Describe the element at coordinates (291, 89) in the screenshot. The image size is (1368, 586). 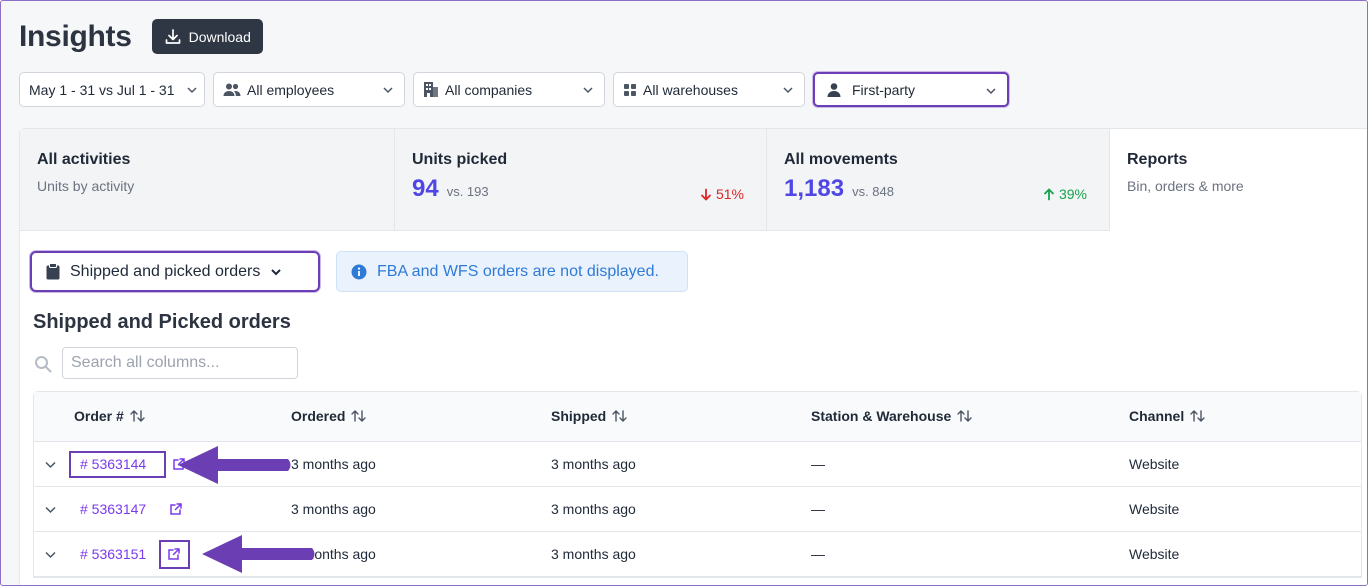
I see `employees-label: All employees` at that location.